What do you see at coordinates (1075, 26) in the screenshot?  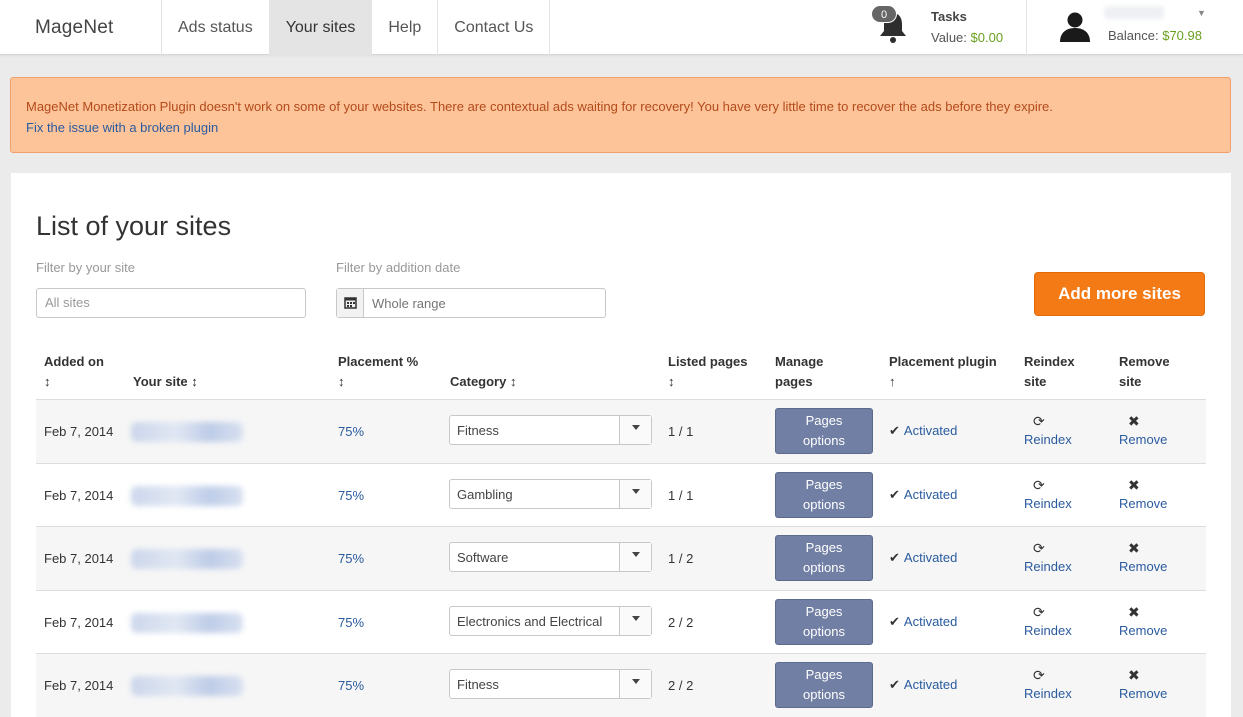 I see `user-icon` at bounding box center [1075, 26].